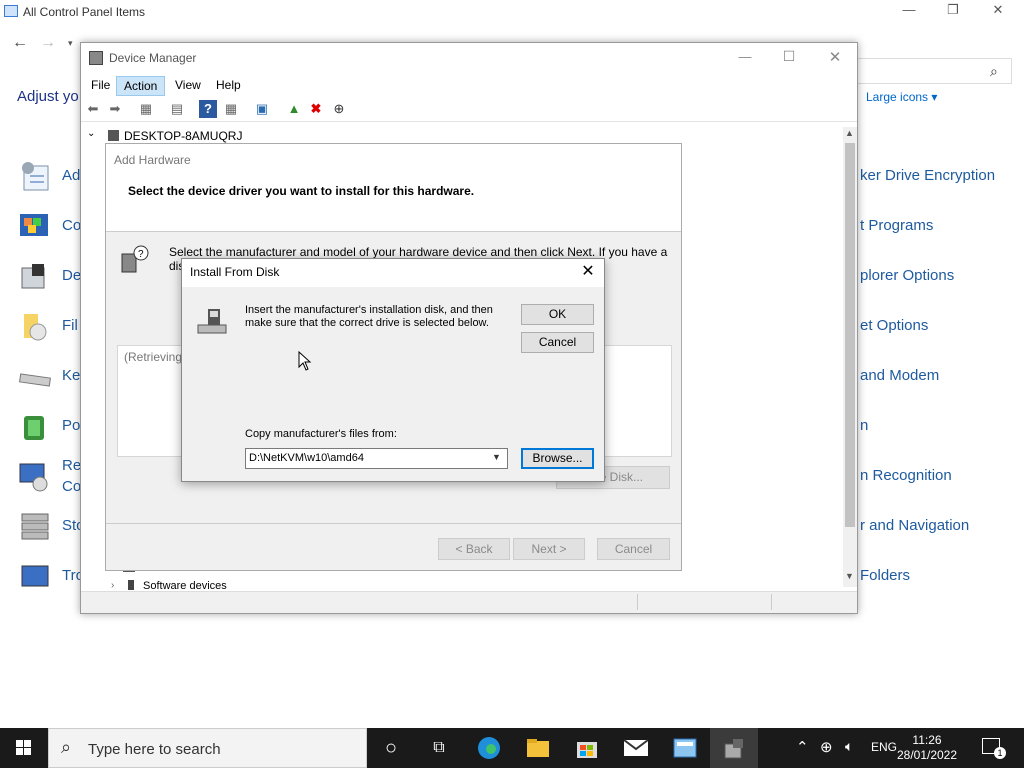 The width and height of the screenshot is (1024, 775). What do you see at coordinates (907, 275) in the screenshot?
I see `cp-item-file-explorer-options: plorer Options` at bounding box center [907, 275].